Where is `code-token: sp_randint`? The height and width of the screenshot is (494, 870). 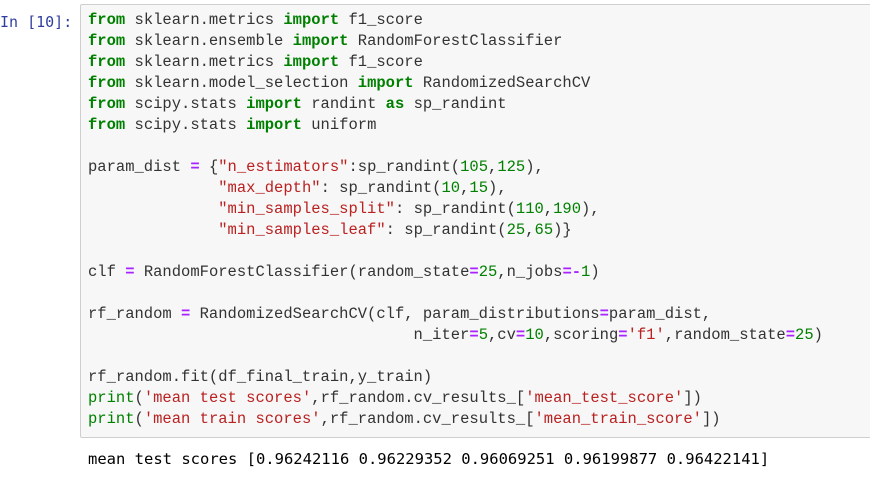
code-token: sp_randint is located at coordinates (455, 104).